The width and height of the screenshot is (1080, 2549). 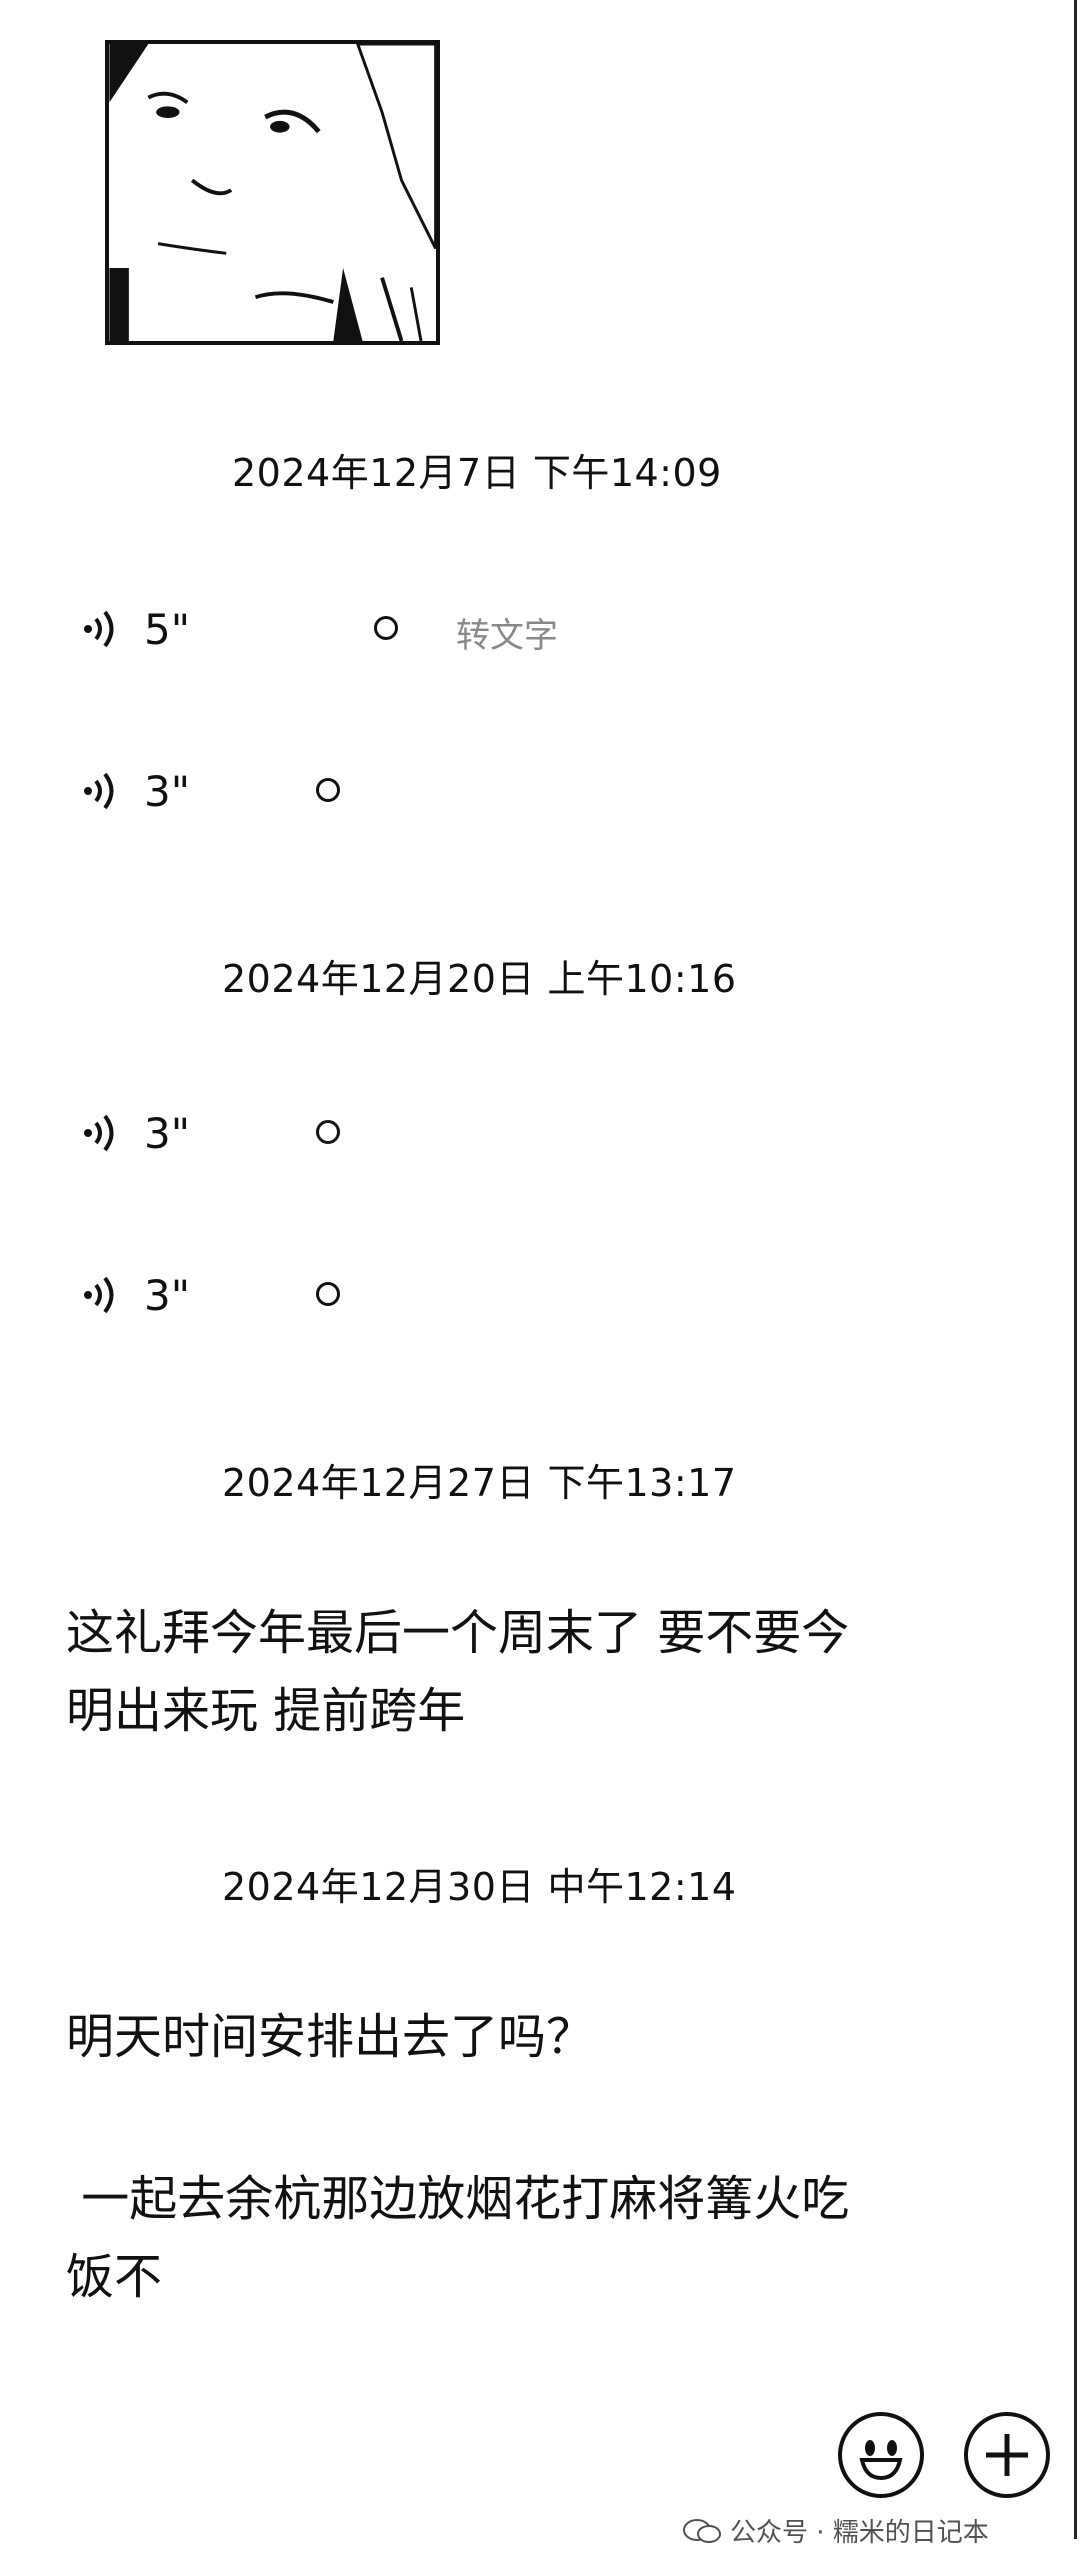 I want to click on voice-duration: 5", so click(x=167, y=629).